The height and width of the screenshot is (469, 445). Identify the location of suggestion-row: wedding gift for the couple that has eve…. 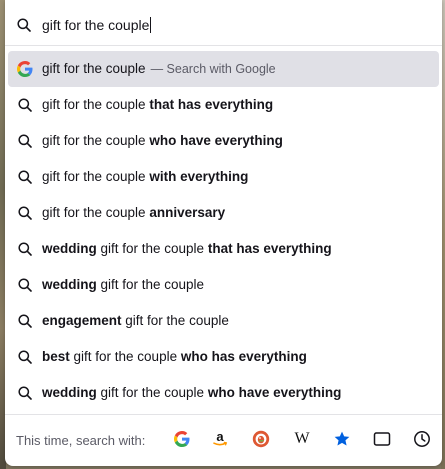
(223, 249).